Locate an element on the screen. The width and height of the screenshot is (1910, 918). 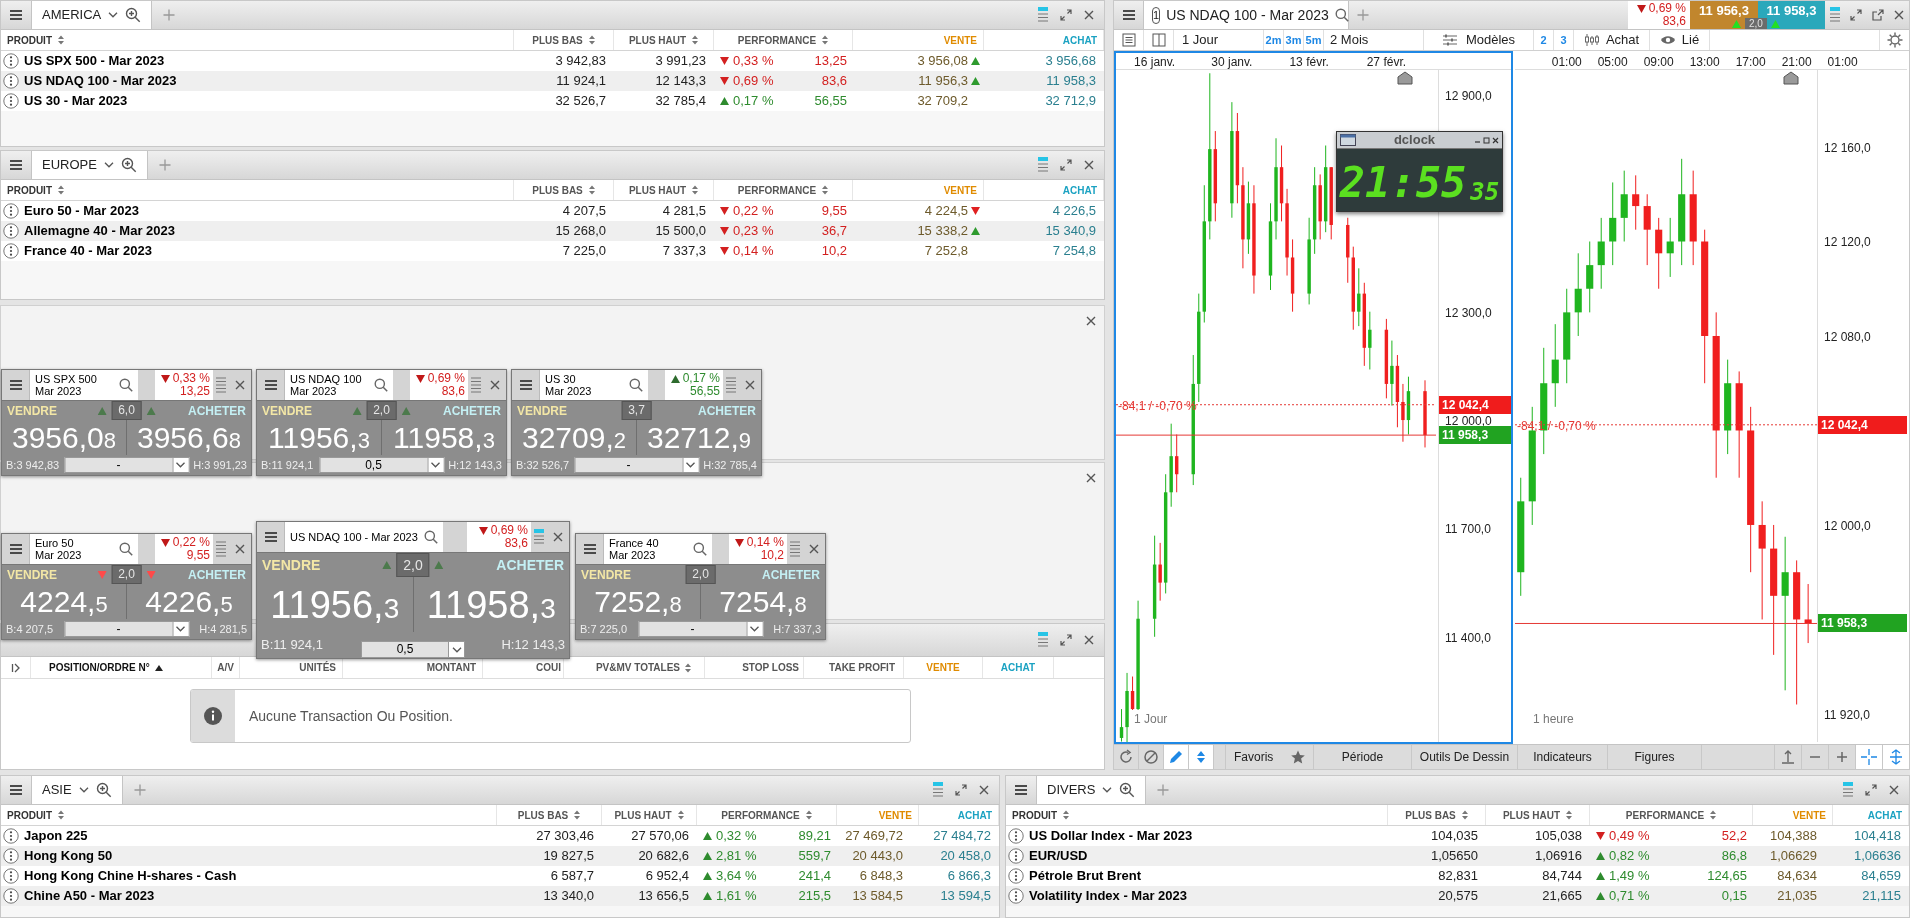
column-header: STOP LOSS is located at coordinates (768, 667).